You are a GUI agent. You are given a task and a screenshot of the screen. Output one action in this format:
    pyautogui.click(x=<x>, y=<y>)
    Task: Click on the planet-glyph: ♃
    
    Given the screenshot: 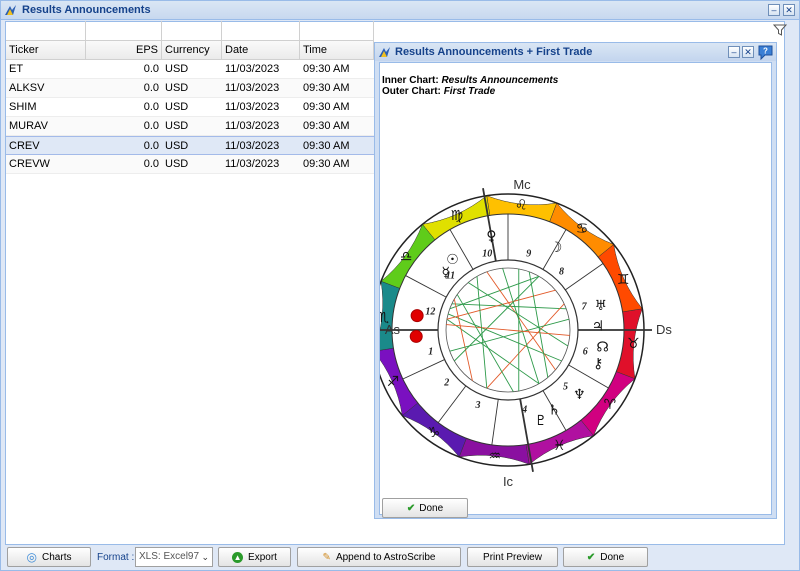 What is the action you would take?
    pyautogui.click(x=598, y=326)
    